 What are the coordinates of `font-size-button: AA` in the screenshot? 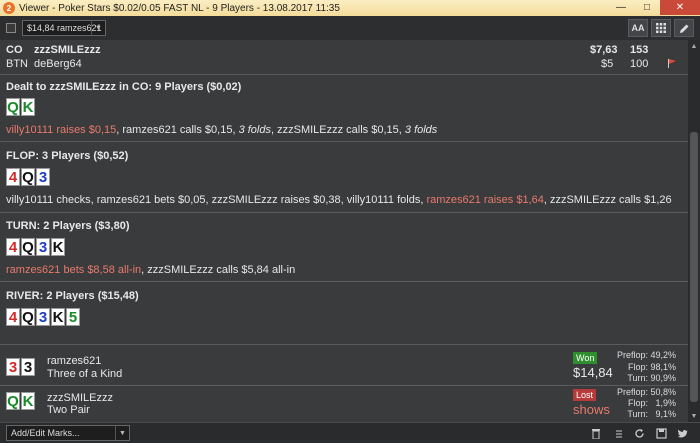 It's located at (638, 28).